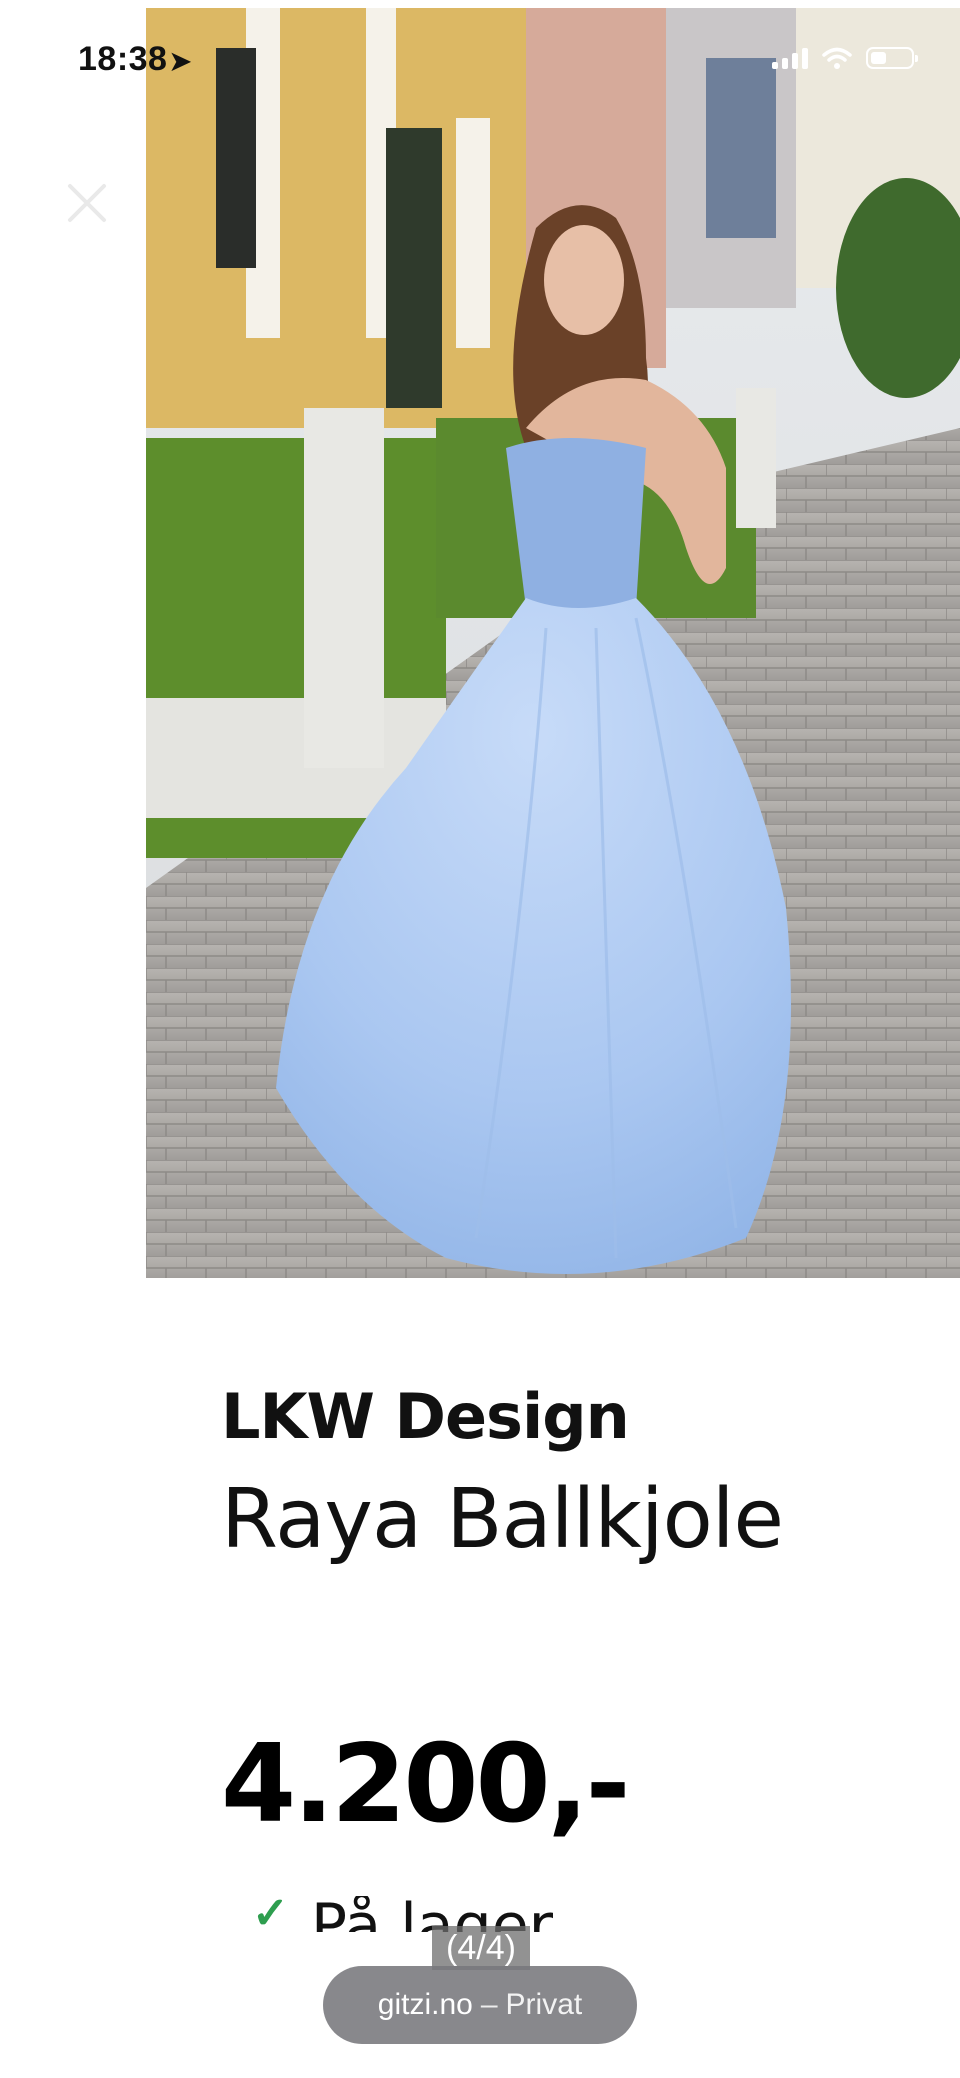 Image resolution: width=960 pixels, height=2078 pixels. What do you see at coordinates (425, 1416) in the screenshot?
I see `product-brand: LKW Design` at bounding box center [425, 1416].